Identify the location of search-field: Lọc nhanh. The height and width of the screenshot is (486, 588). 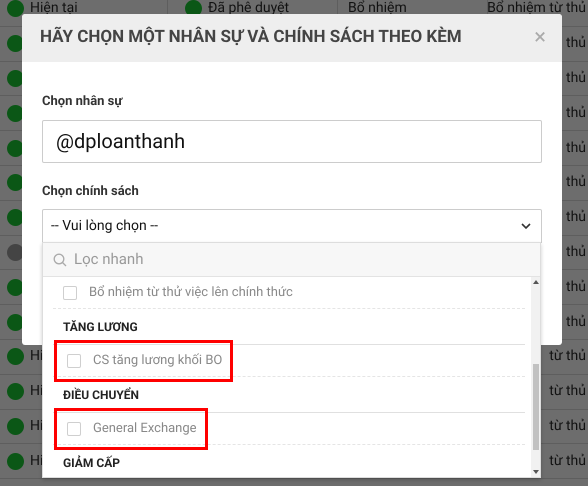
(291, 260).